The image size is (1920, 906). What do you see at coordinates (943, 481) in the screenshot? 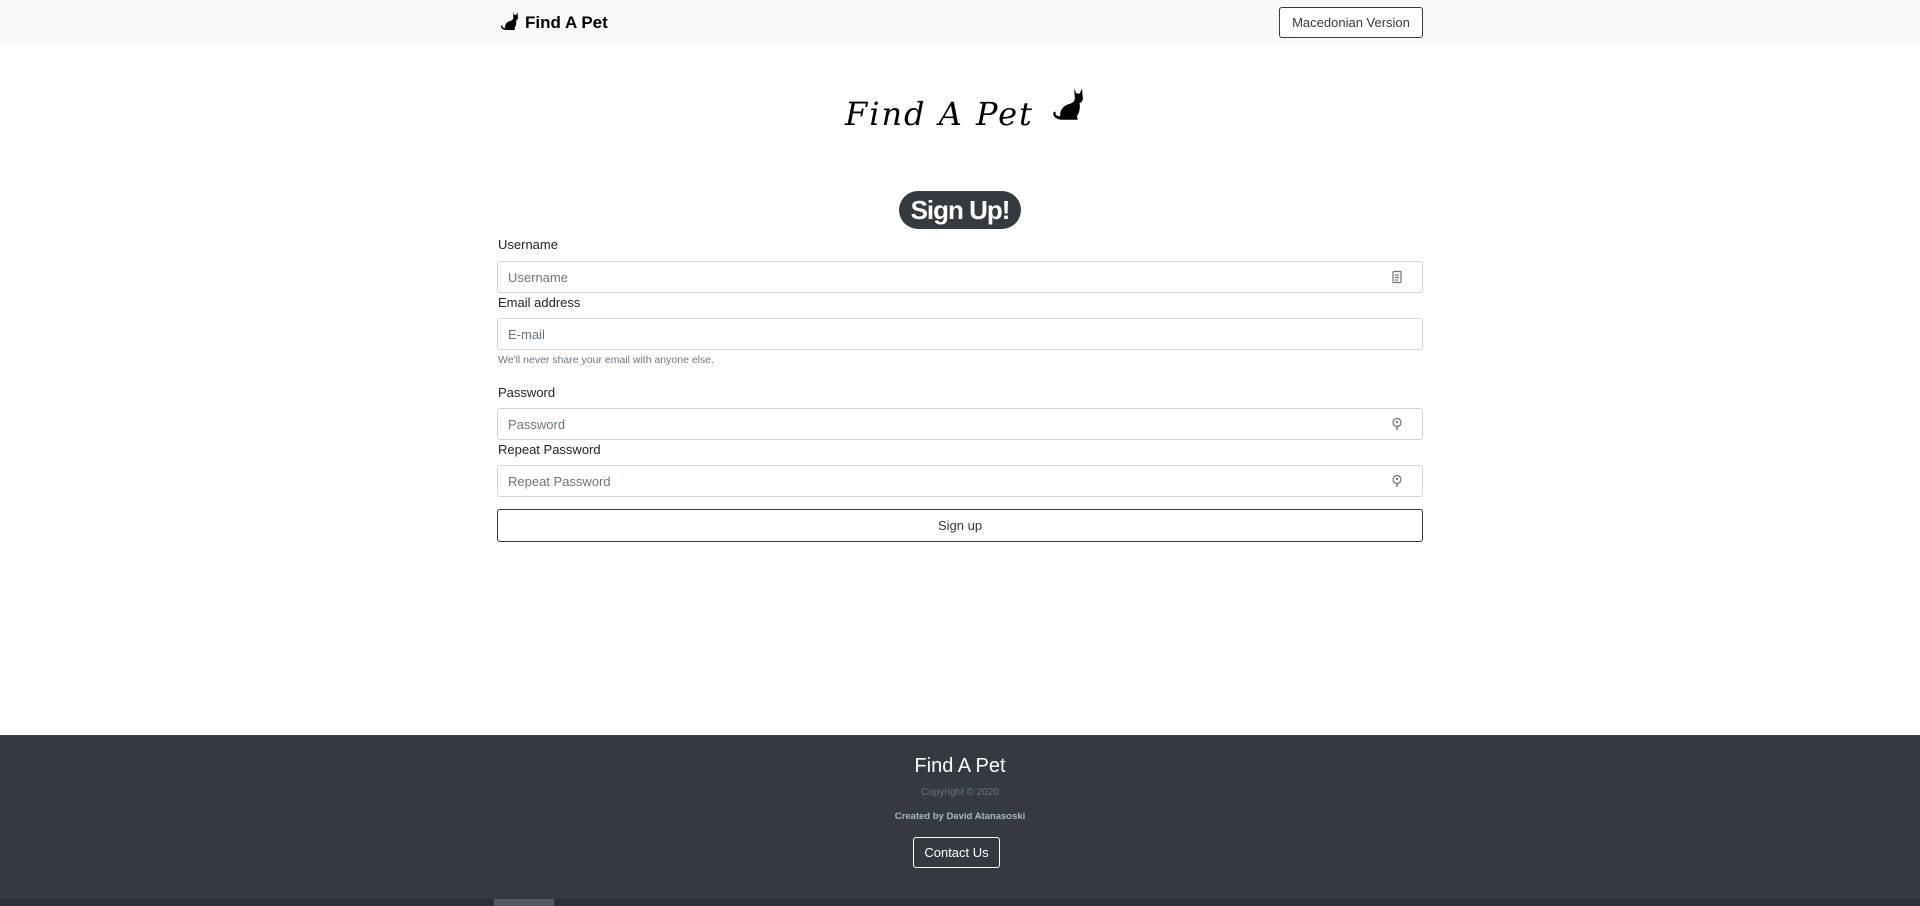
I see `repeat-password-input` at bounding box center [943, 481].